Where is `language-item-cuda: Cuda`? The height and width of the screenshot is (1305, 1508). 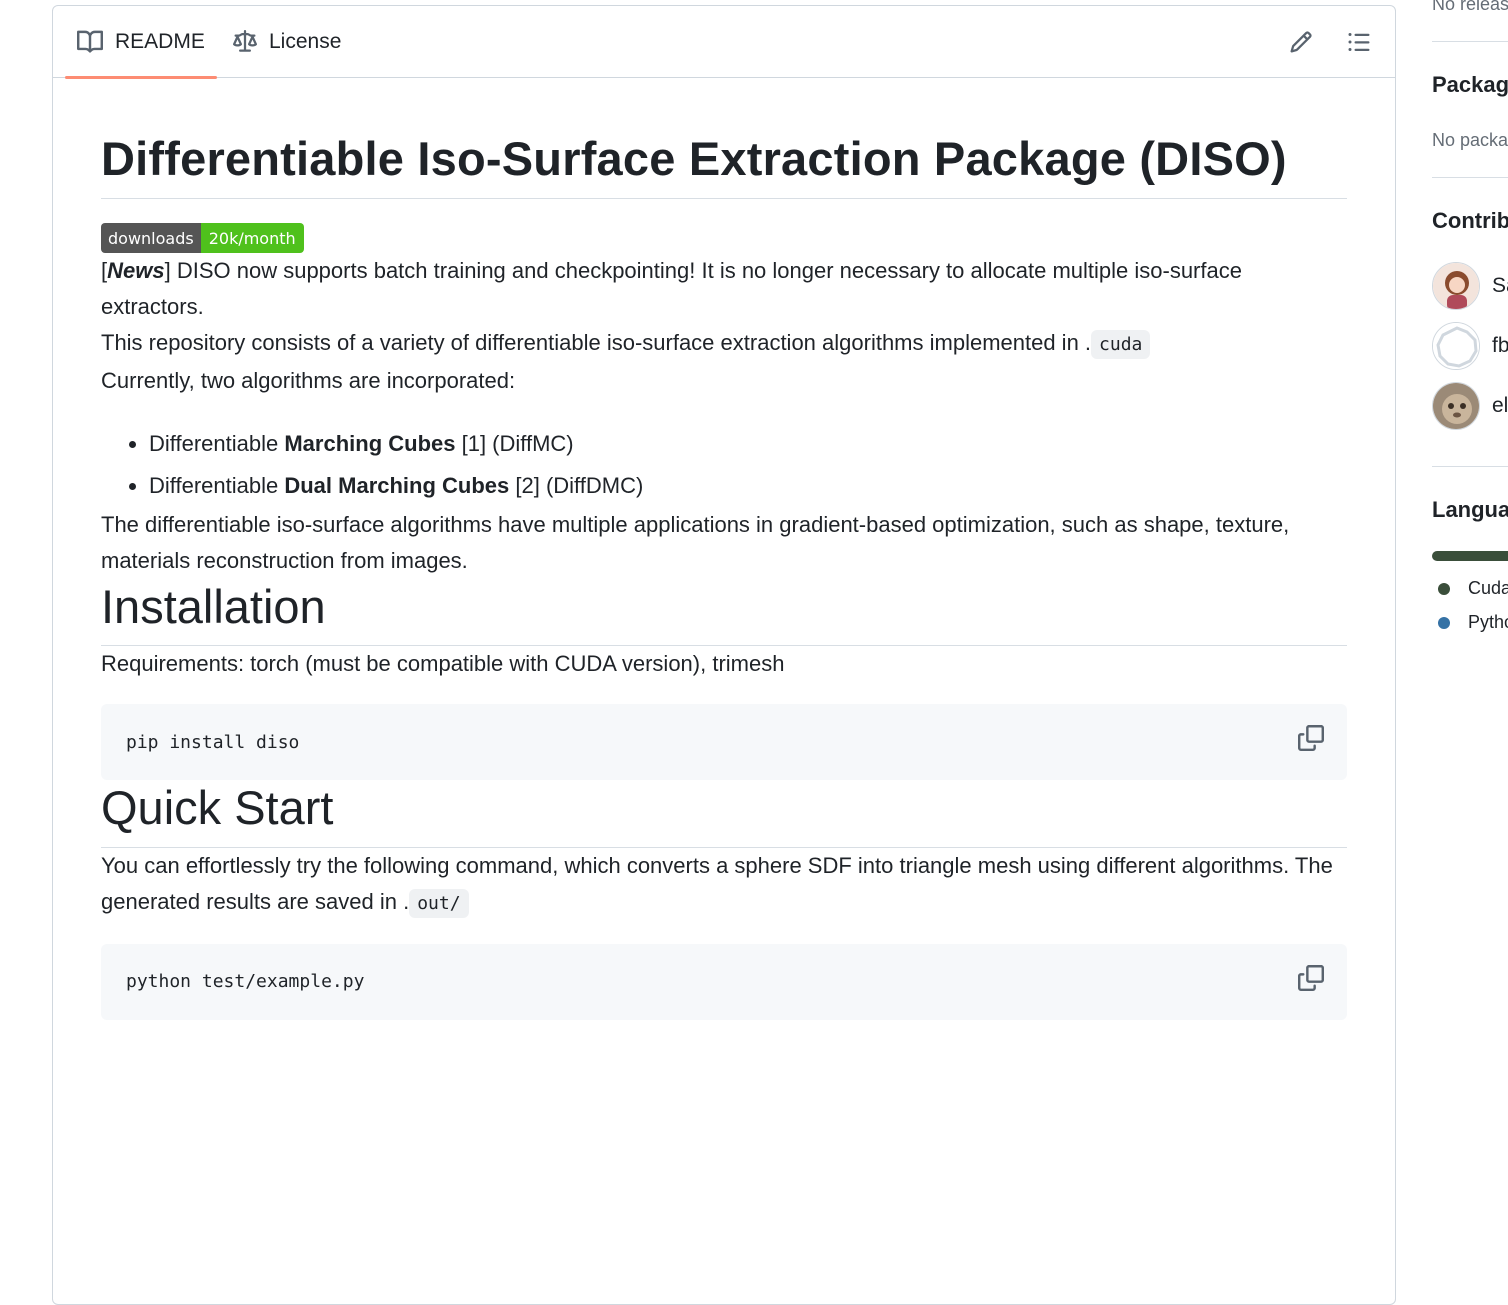
language-item-cuda: Cuda is located at coordinates (1473, 588).